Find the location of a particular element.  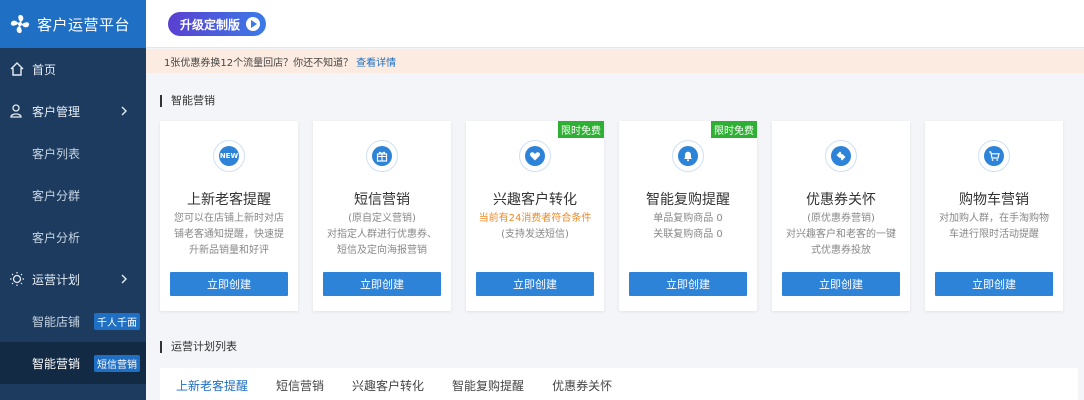

card-desc-line: 铺老客通知提醒，快速提 is located at coordinates (229, 234).